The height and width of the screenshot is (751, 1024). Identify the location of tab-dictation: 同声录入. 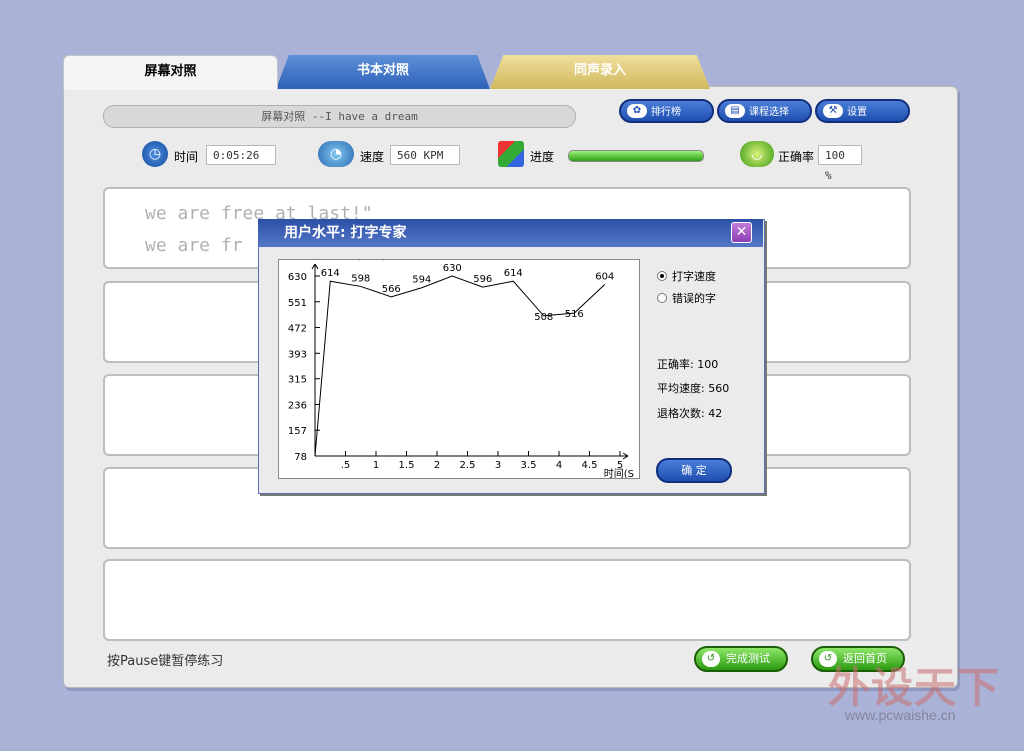
(600, 72).